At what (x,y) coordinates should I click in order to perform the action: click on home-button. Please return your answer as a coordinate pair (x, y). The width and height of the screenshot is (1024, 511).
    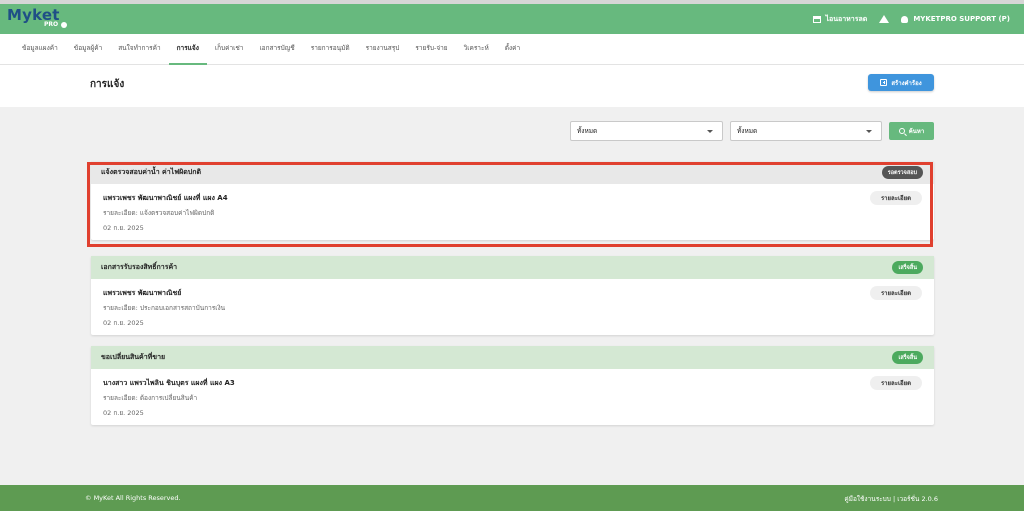
    Looking at the image, I should click on (884, 19).